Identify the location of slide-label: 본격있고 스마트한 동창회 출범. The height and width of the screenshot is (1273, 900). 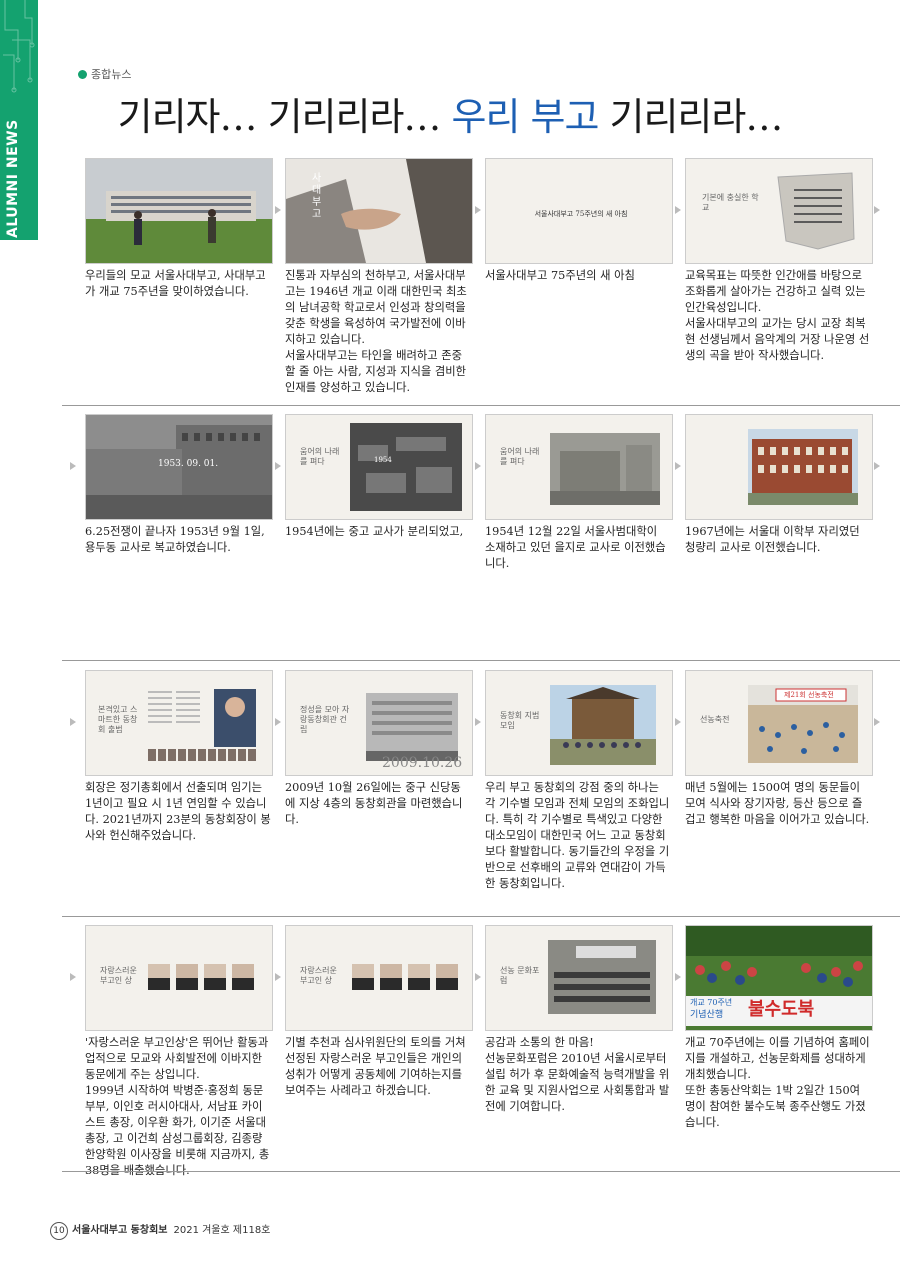
(118, 719).